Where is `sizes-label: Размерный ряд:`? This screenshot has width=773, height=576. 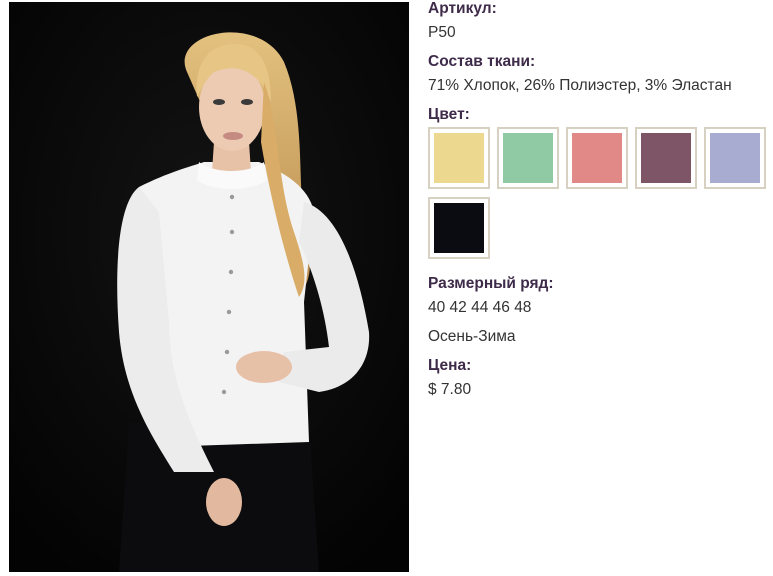 sizes-label: Размерный ряд: is located at coordinates (491, 283).